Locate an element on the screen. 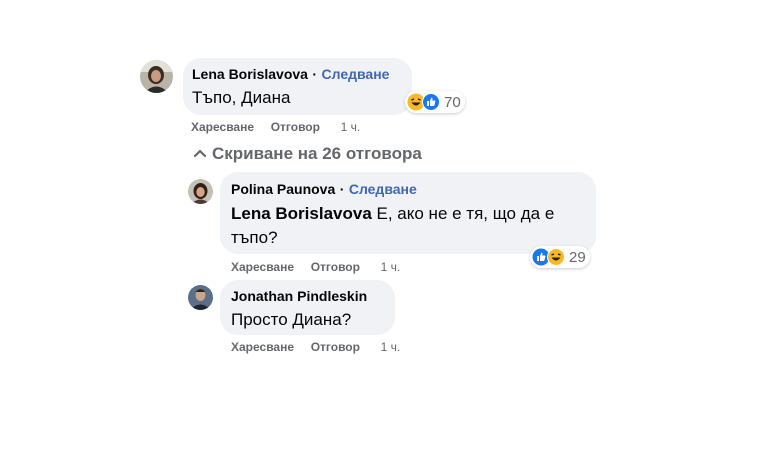 Image resolution: width=770 pixels, height=462 pixels. reaction-summary: 70 is located at coordinates (435, 102).